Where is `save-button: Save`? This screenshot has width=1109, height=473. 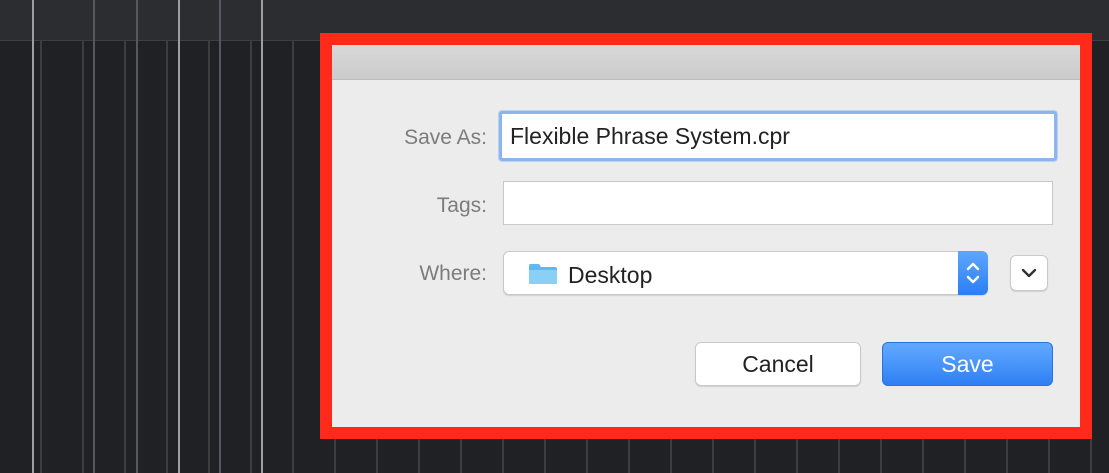
save-button: Save is located at coordinates (967, 364).